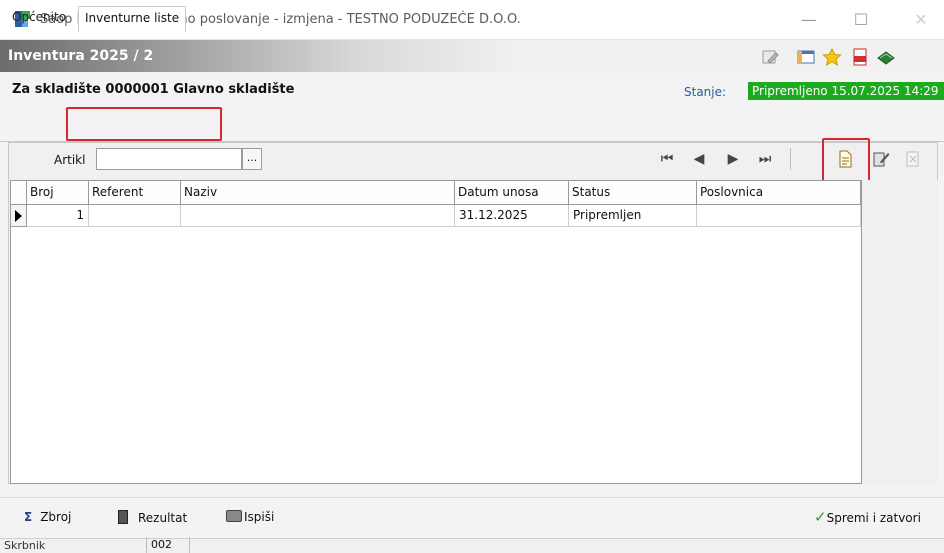  I want to click on star-icon, so click(832, 57).